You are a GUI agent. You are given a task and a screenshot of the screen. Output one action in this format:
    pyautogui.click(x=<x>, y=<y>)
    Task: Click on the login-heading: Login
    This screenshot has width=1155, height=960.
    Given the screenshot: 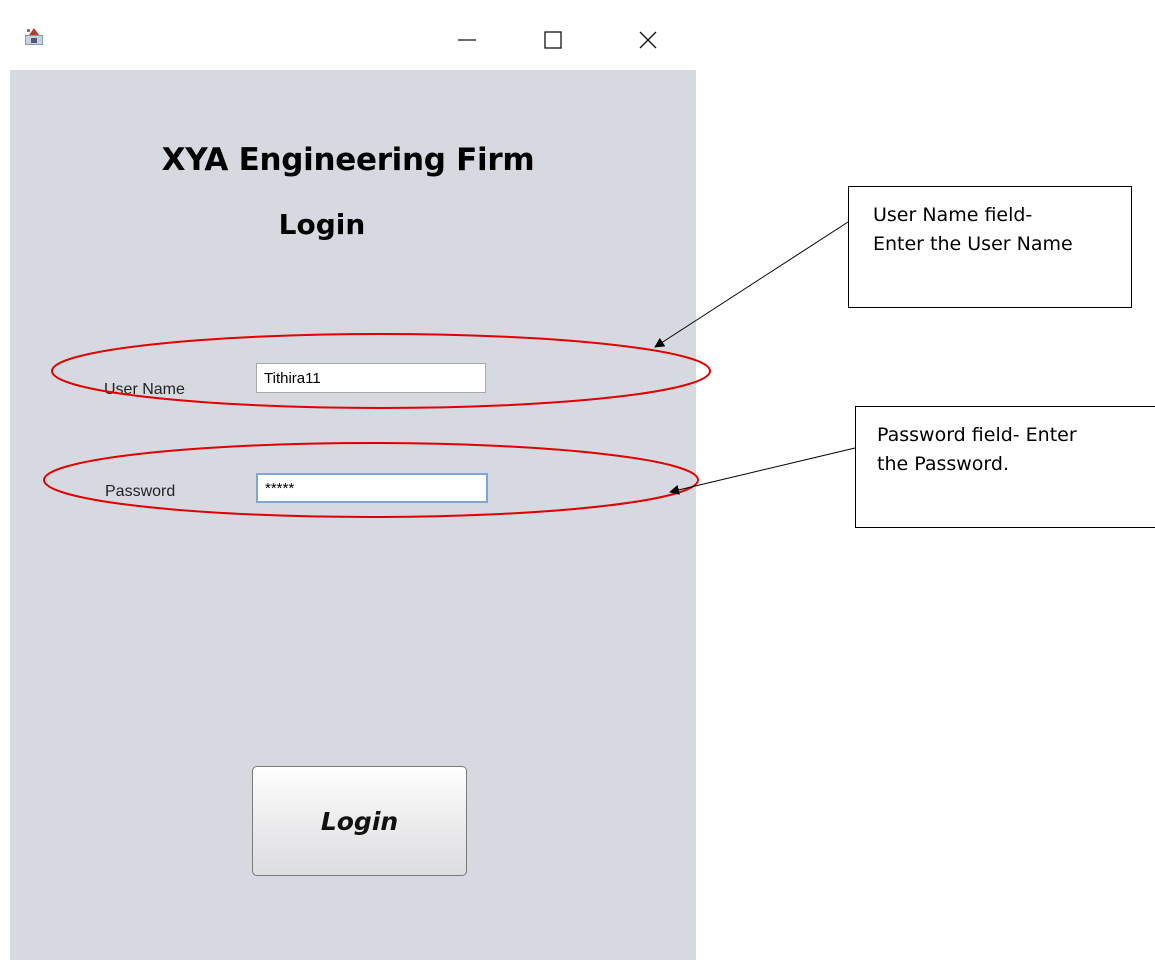 What is the action you would take?
    pyautogui.click(x=322, y=224)
    